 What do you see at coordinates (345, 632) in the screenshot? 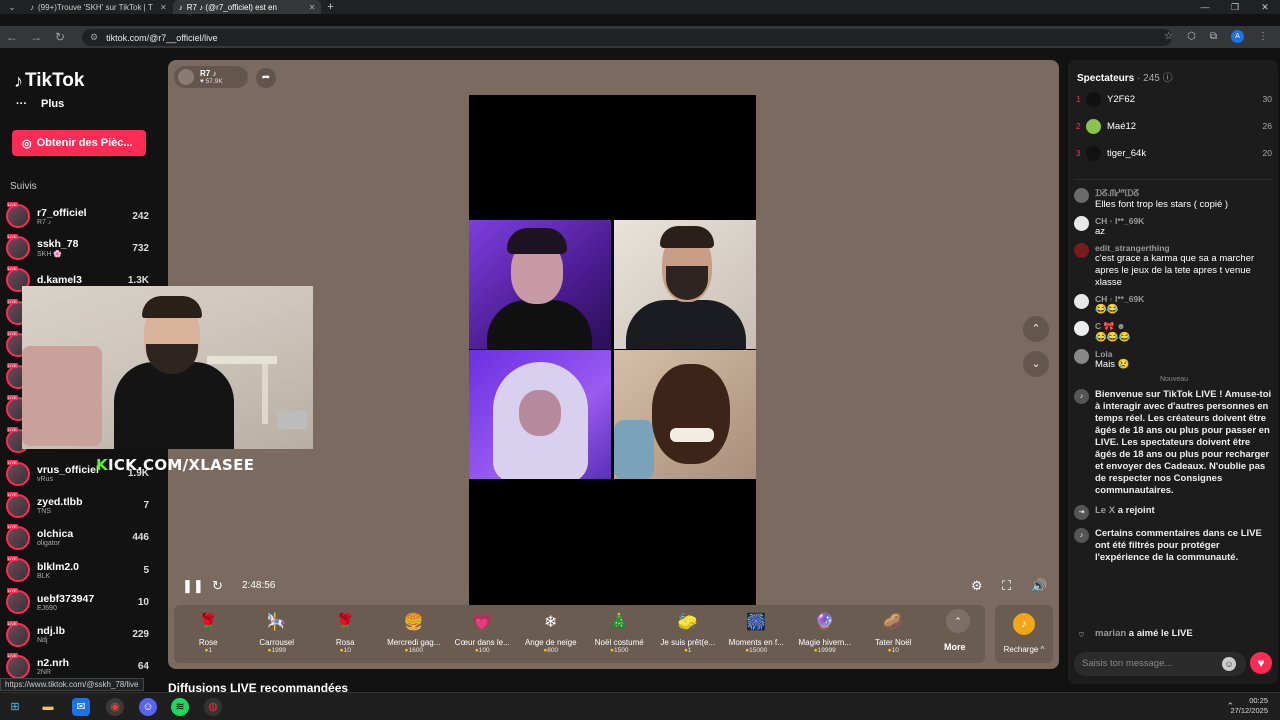
I see `gift-item: 🌹 Rosa ●10` at bounding box center [345, 632].